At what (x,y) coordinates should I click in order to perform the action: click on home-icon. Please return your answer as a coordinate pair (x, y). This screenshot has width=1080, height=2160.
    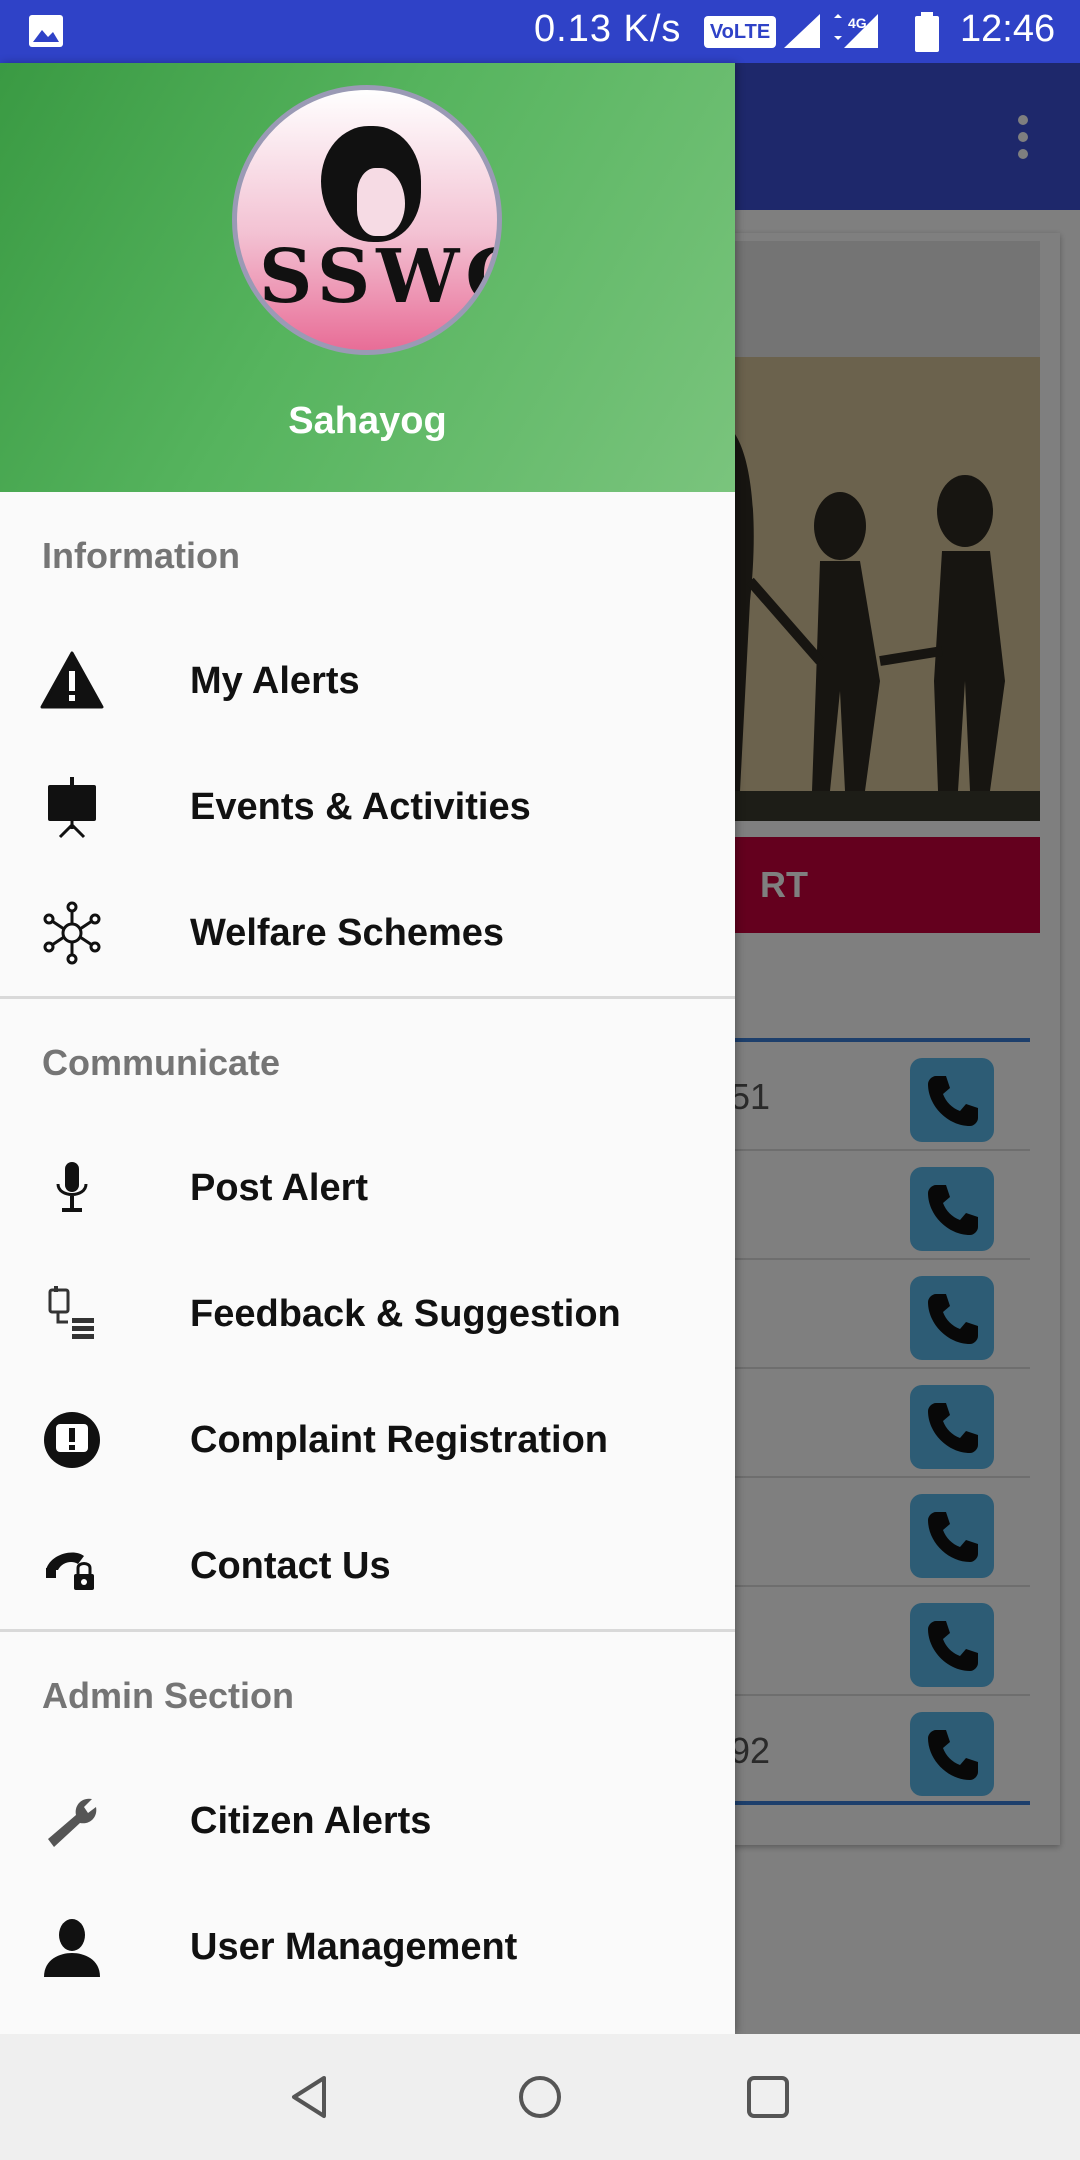
    Looking at the image, I should click on (540, 2097).